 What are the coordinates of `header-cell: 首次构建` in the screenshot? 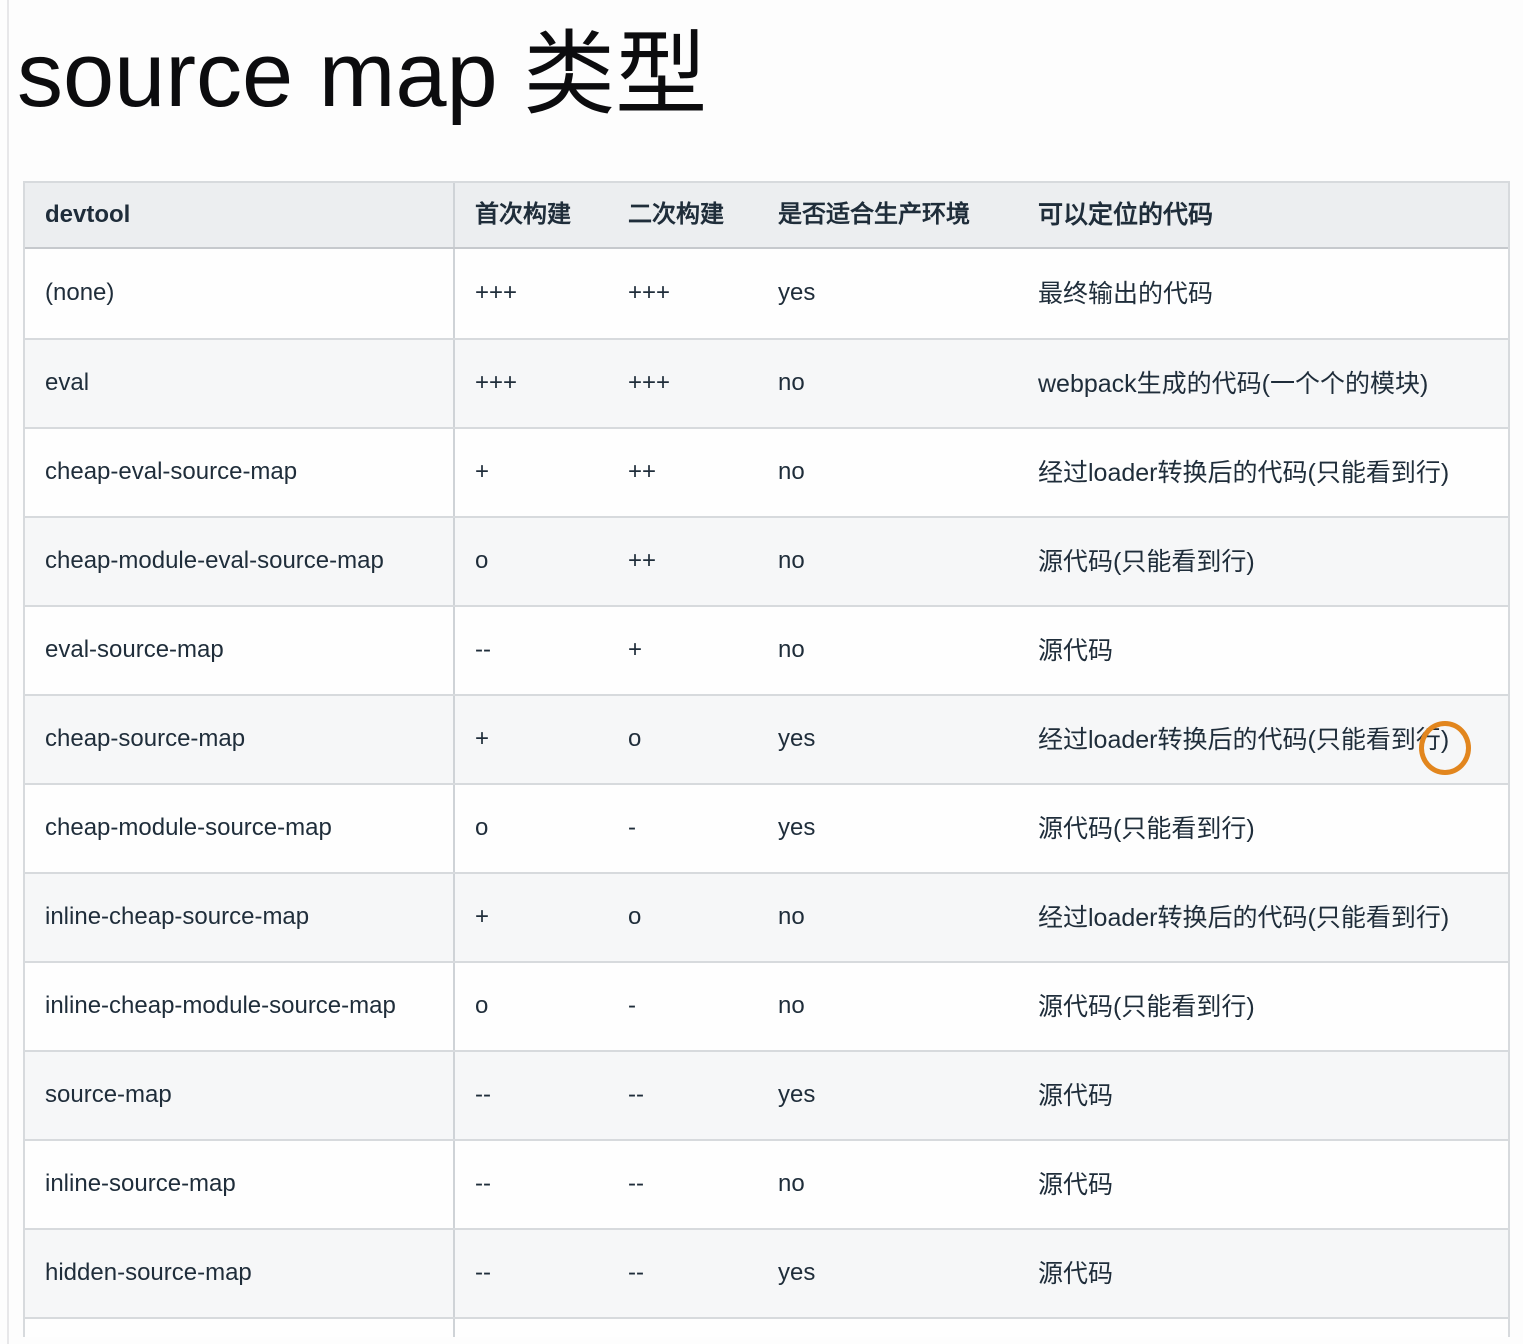 It's located at (523, 214).